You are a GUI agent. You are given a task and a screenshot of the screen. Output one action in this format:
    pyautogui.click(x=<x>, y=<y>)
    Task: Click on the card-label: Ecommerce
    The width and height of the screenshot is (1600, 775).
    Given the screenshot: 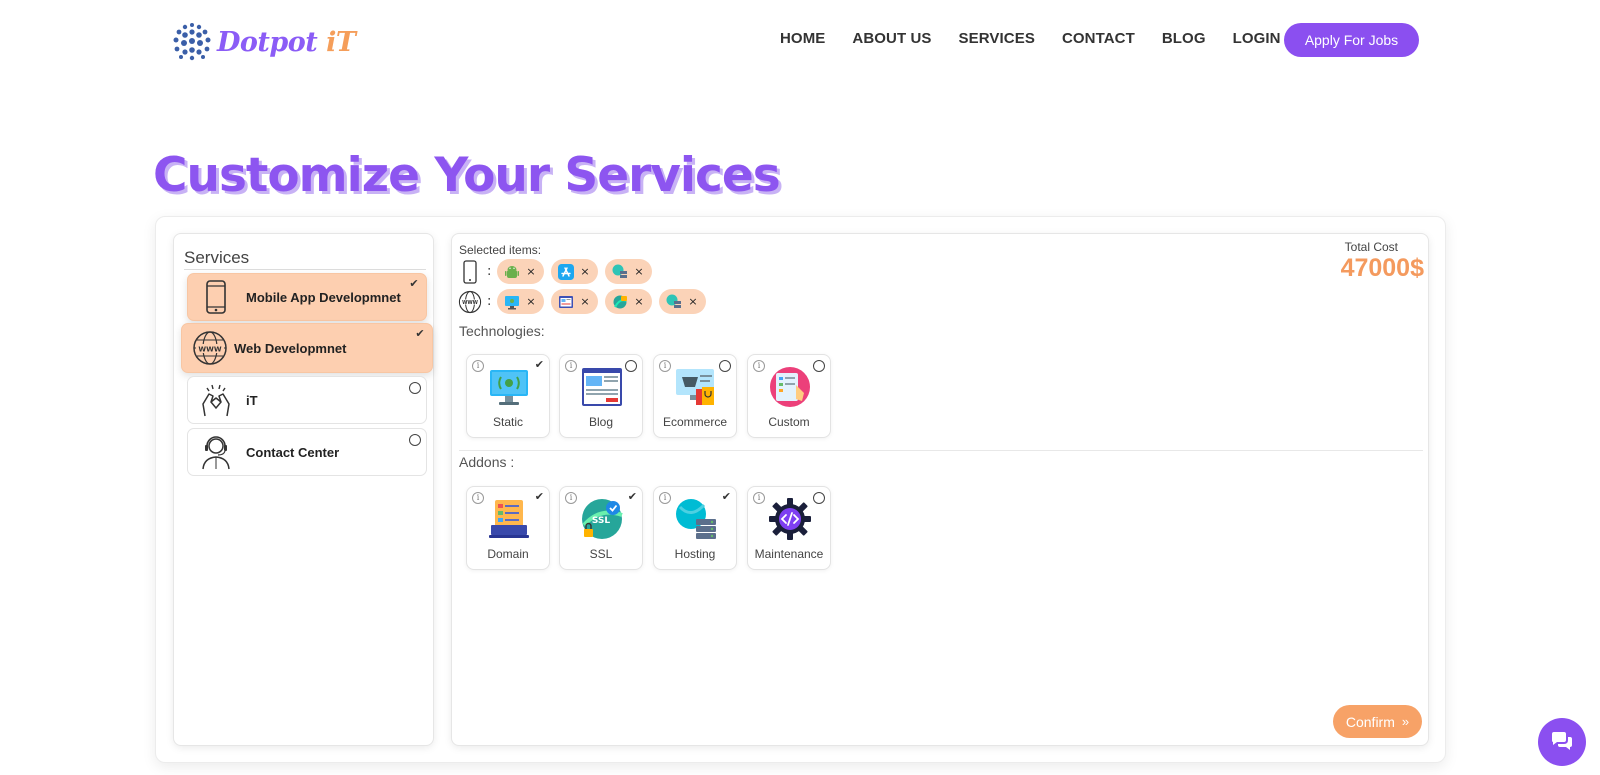 What is the action you would take?
    pyautogui.click(x=694, y=422)
    